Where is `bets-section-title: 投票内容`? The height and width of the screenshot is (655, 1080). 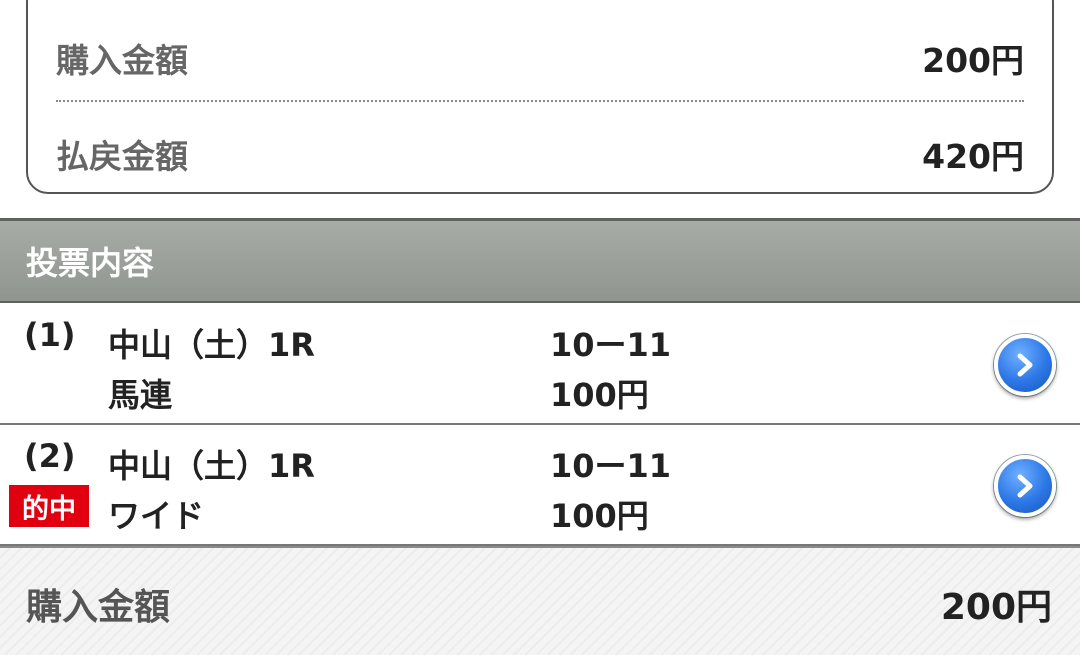 bets-section-title: 投票内容 is located at coordinates (90, 263).